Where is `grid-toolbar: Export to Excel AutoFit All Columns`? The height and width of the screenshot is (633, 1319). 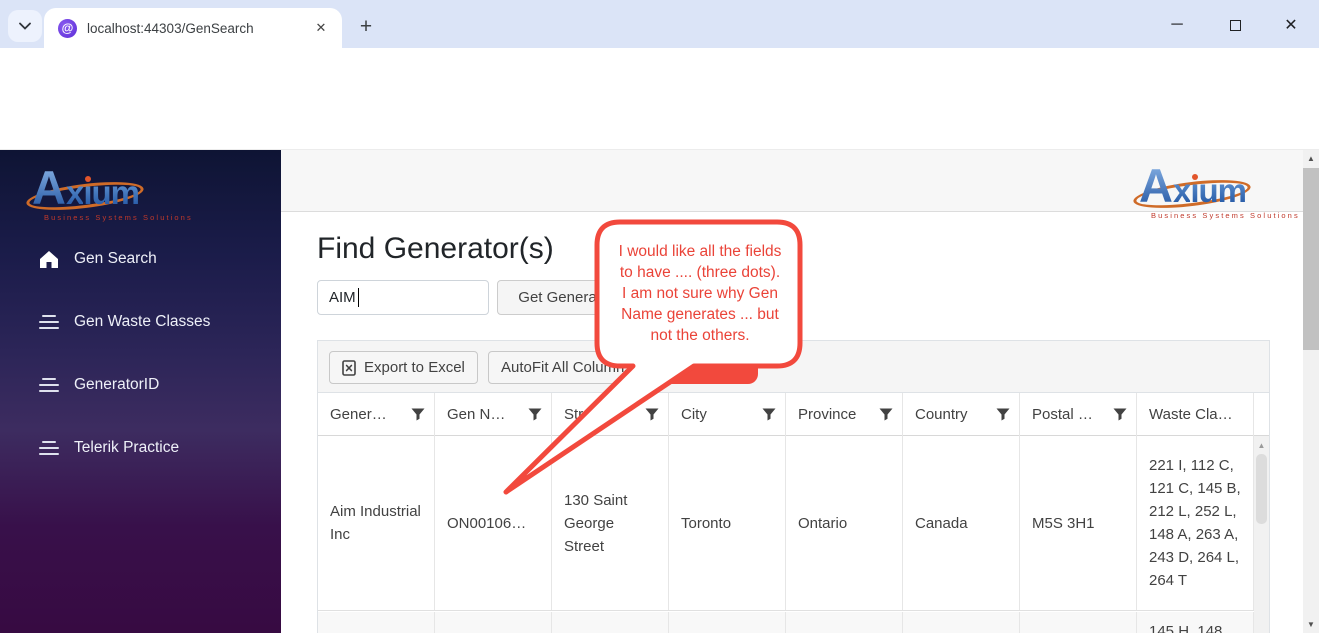 grid-toolbar: Export to Excel AutoFit All Columns is located at coordinates (793, 367).